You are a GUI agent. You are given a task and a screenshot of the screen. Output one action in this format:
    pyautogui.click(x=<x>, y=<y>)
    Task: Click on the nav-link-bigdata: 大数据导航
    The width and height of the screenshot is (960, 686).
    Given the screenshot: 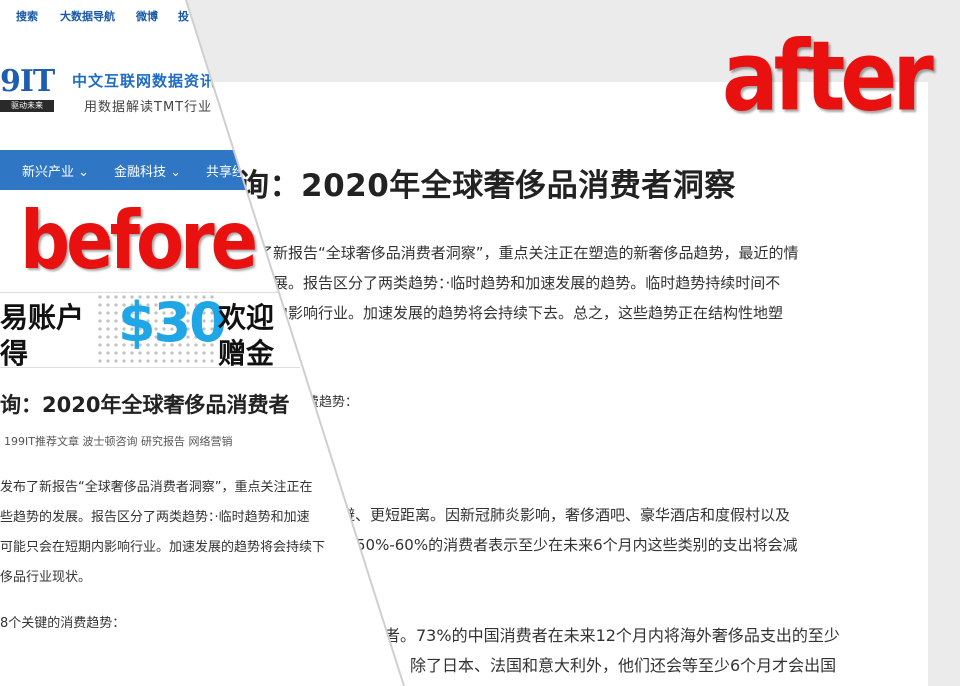 What is the action you would take?
    pyautogui.click(x=87, y=16)
    